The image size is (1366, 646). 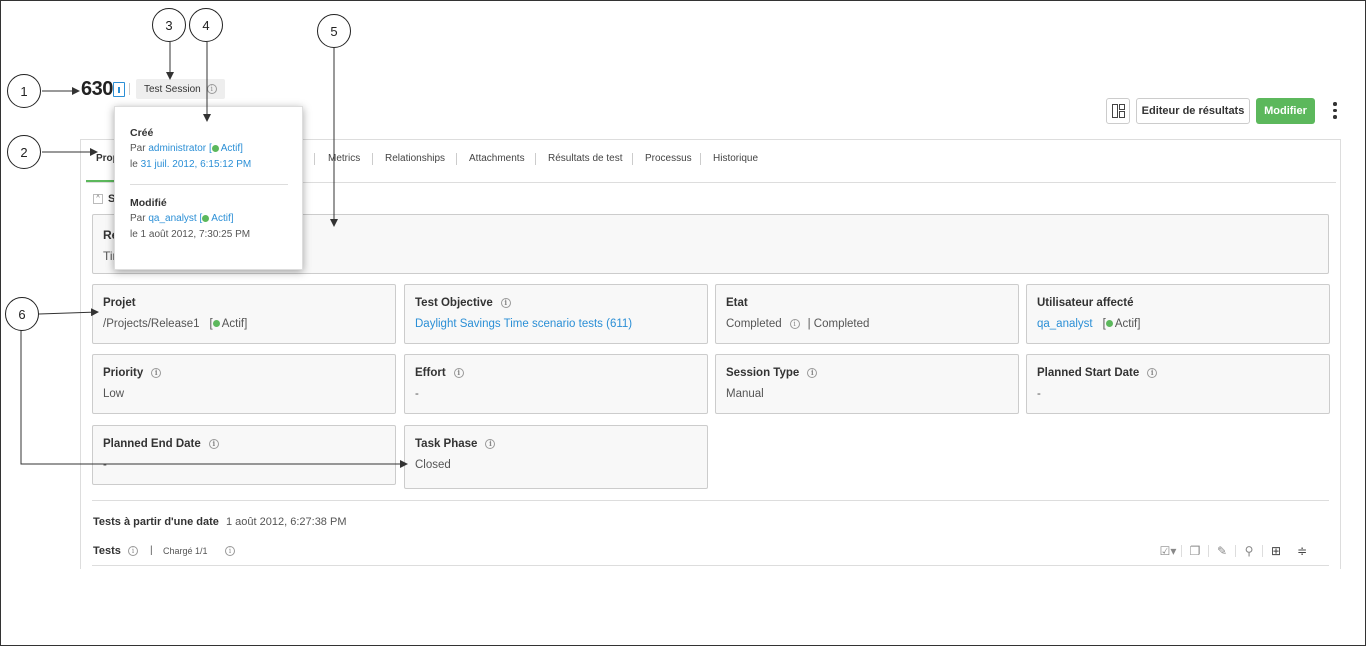 I want to click on modify-button: Modifier, so click(x=1285, y=111).